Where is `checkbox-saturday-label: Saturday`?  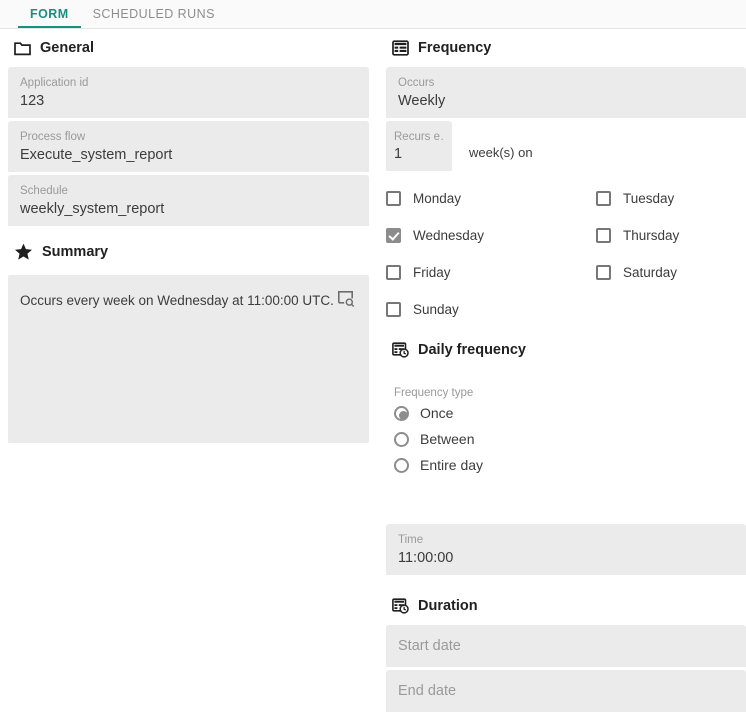 checkbox-saturday-label: Saturday is located at coordinates (650, 272).